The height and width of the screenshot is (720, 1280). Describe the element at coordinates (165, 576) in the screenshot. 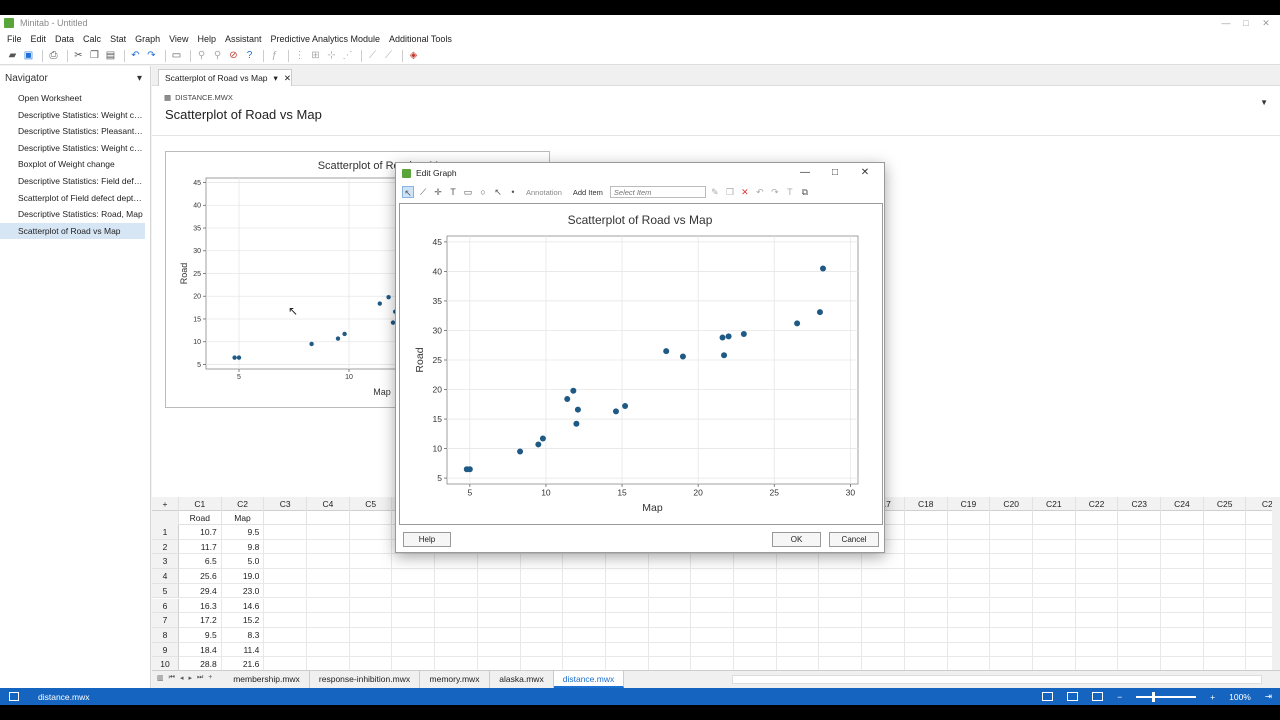

I see `row-header: 4` at that location.